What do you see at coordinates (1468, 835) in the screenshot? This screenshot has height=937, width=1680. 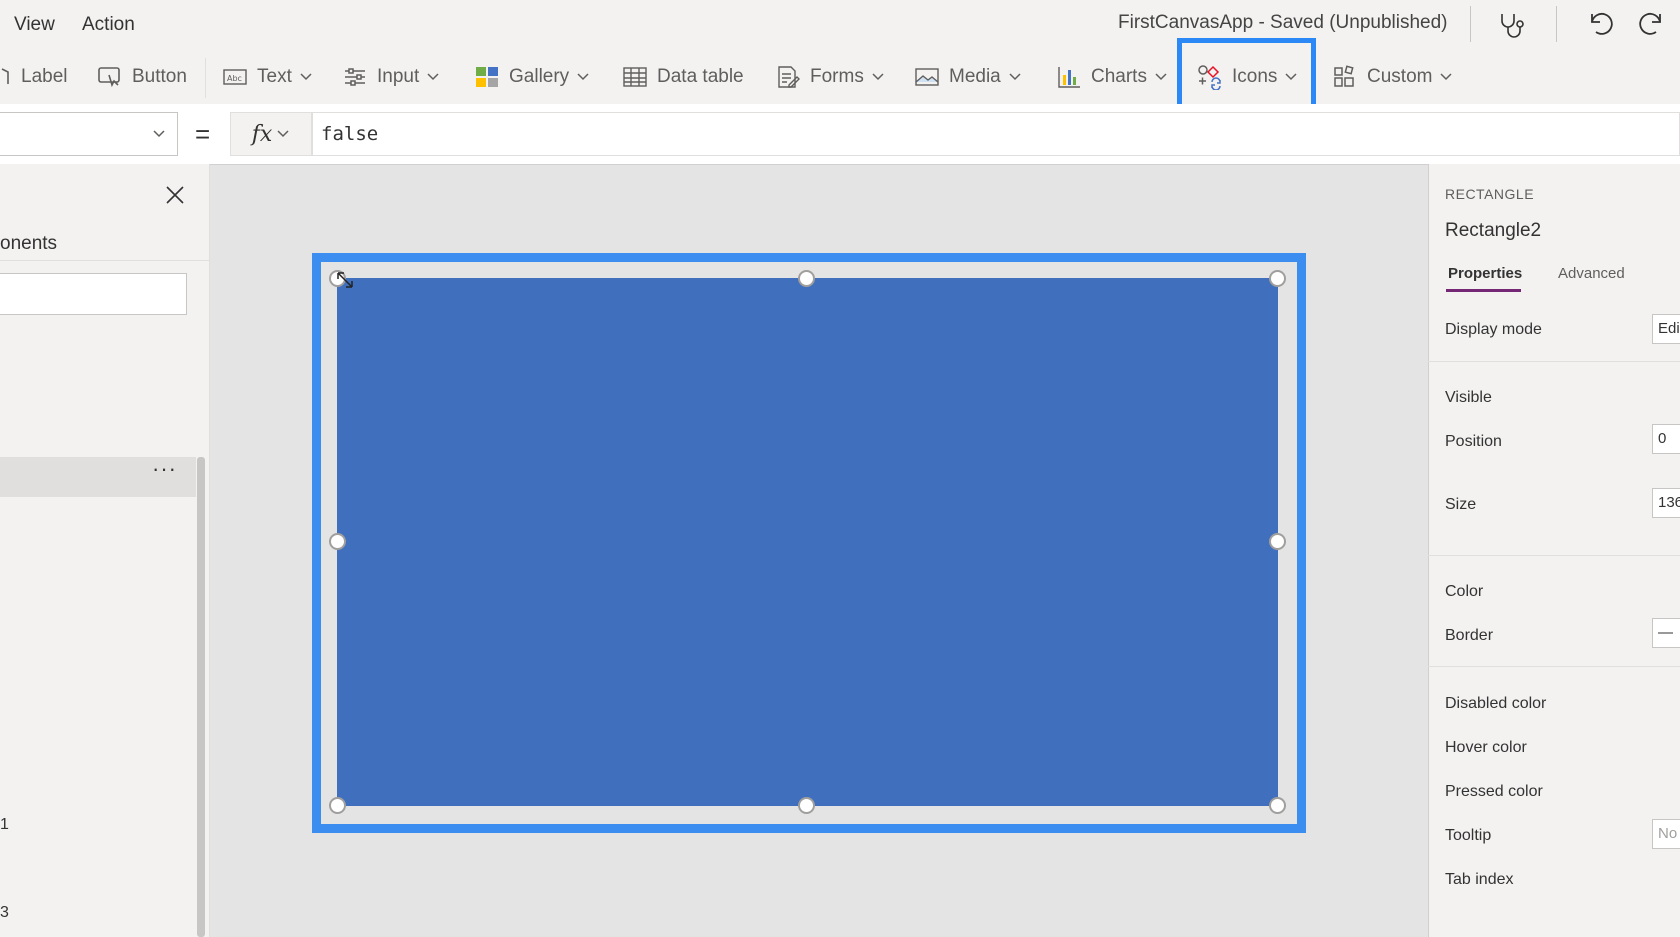 I see `tooltip-label: Tooltip` at bounding box center [1468, 835].